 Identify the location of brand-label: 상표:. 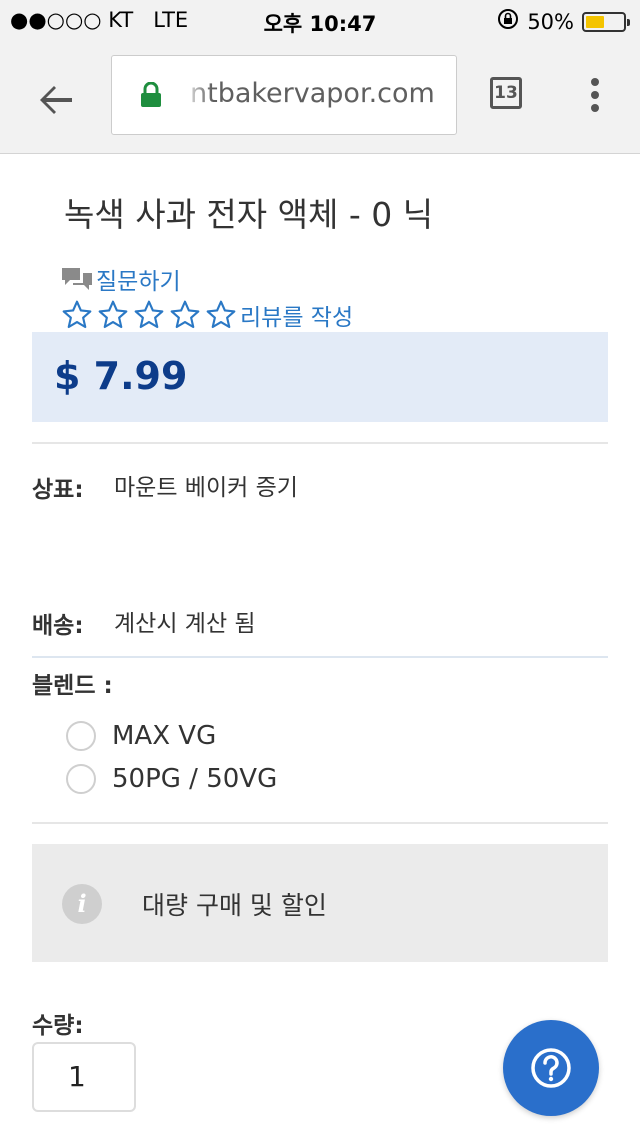
(58, 490).